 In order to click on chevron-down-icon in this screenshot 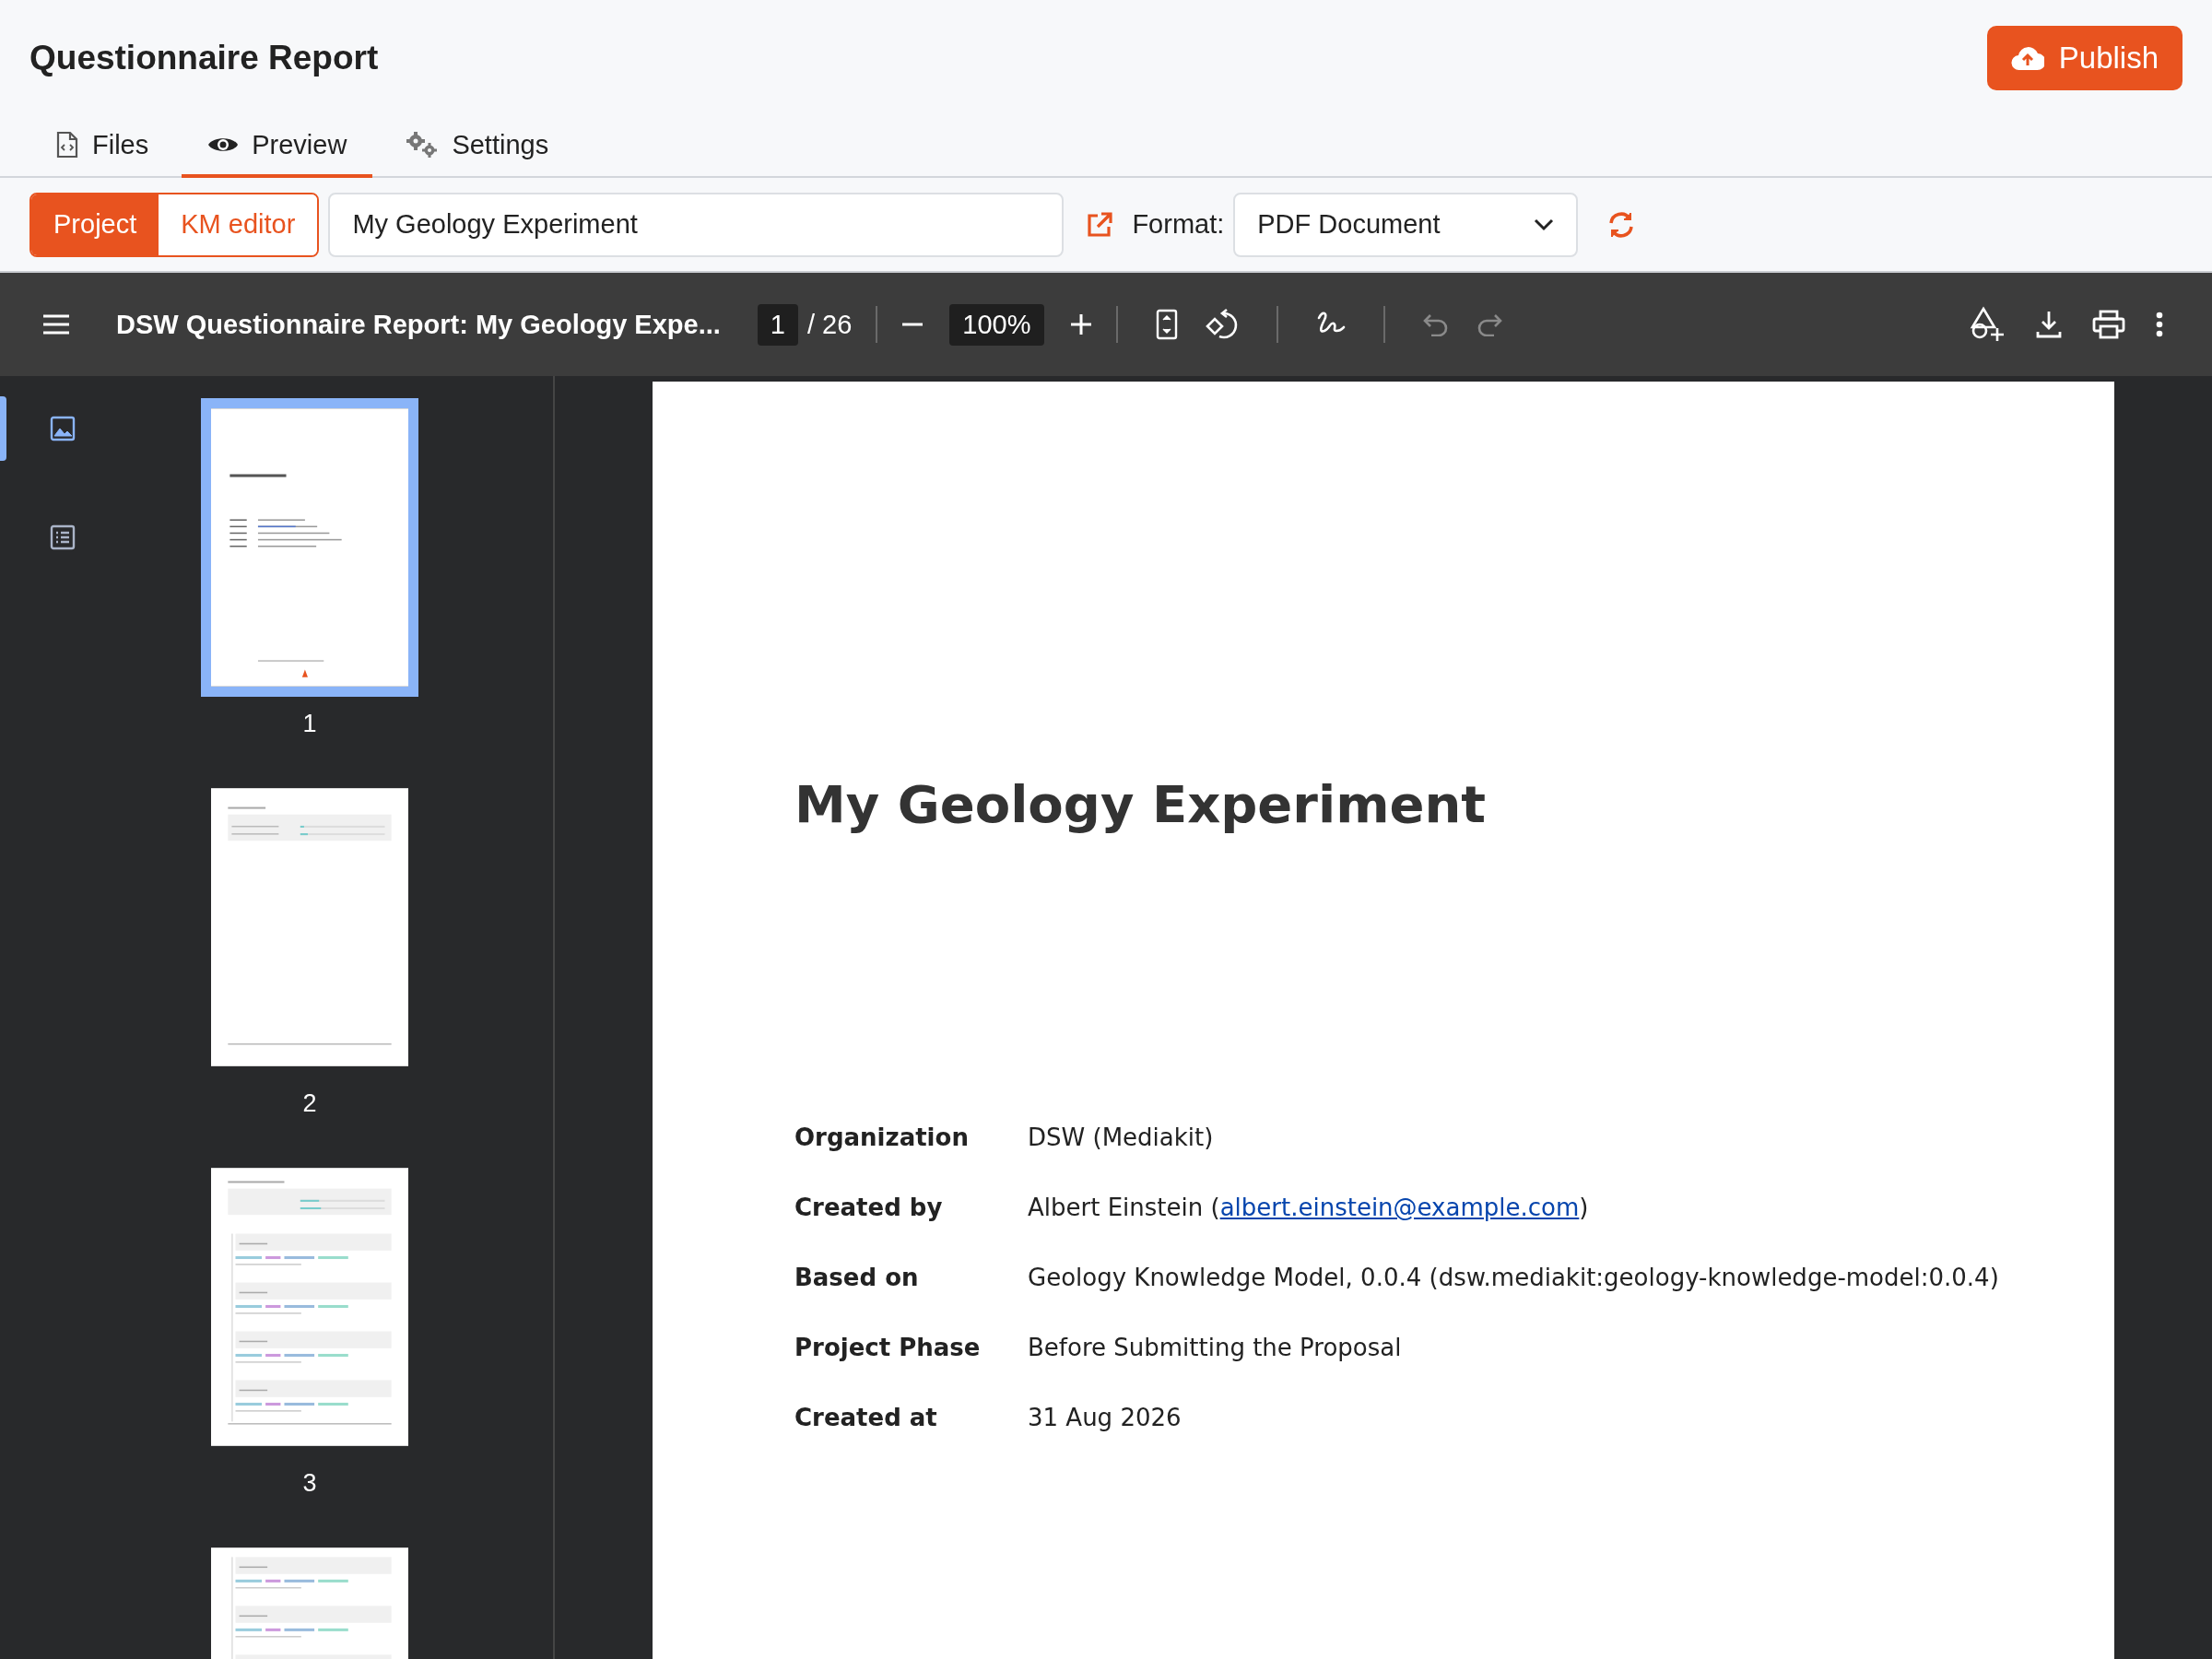, I will do `click(1544, 224)`.